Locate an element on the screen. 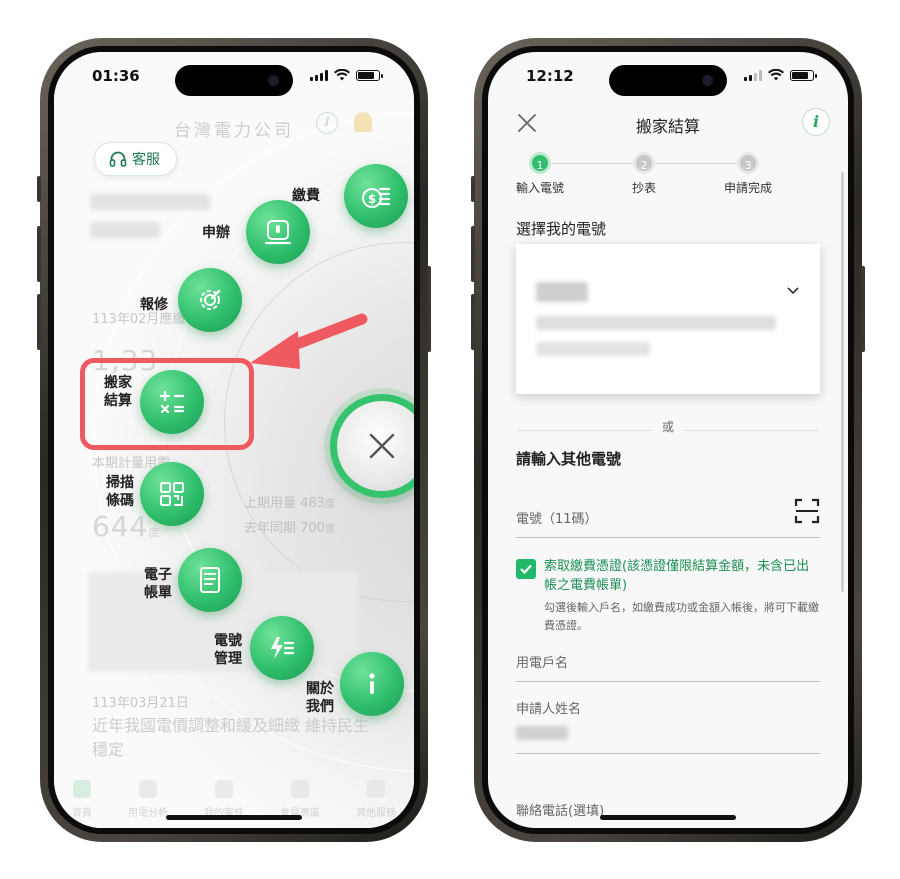 The width and height of the screenshot is (900, 879). scan-barcode-button is located at coordinates (172, 494).